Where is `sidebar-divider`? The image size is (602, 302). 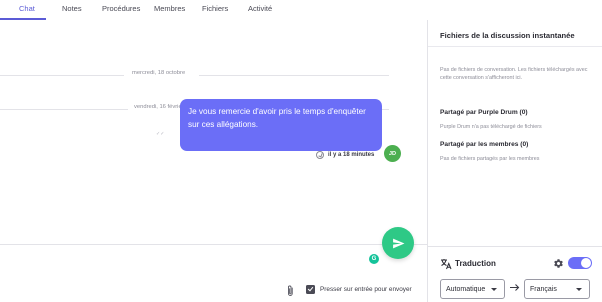 sidebar-divider is located at coordinates (515, 46).